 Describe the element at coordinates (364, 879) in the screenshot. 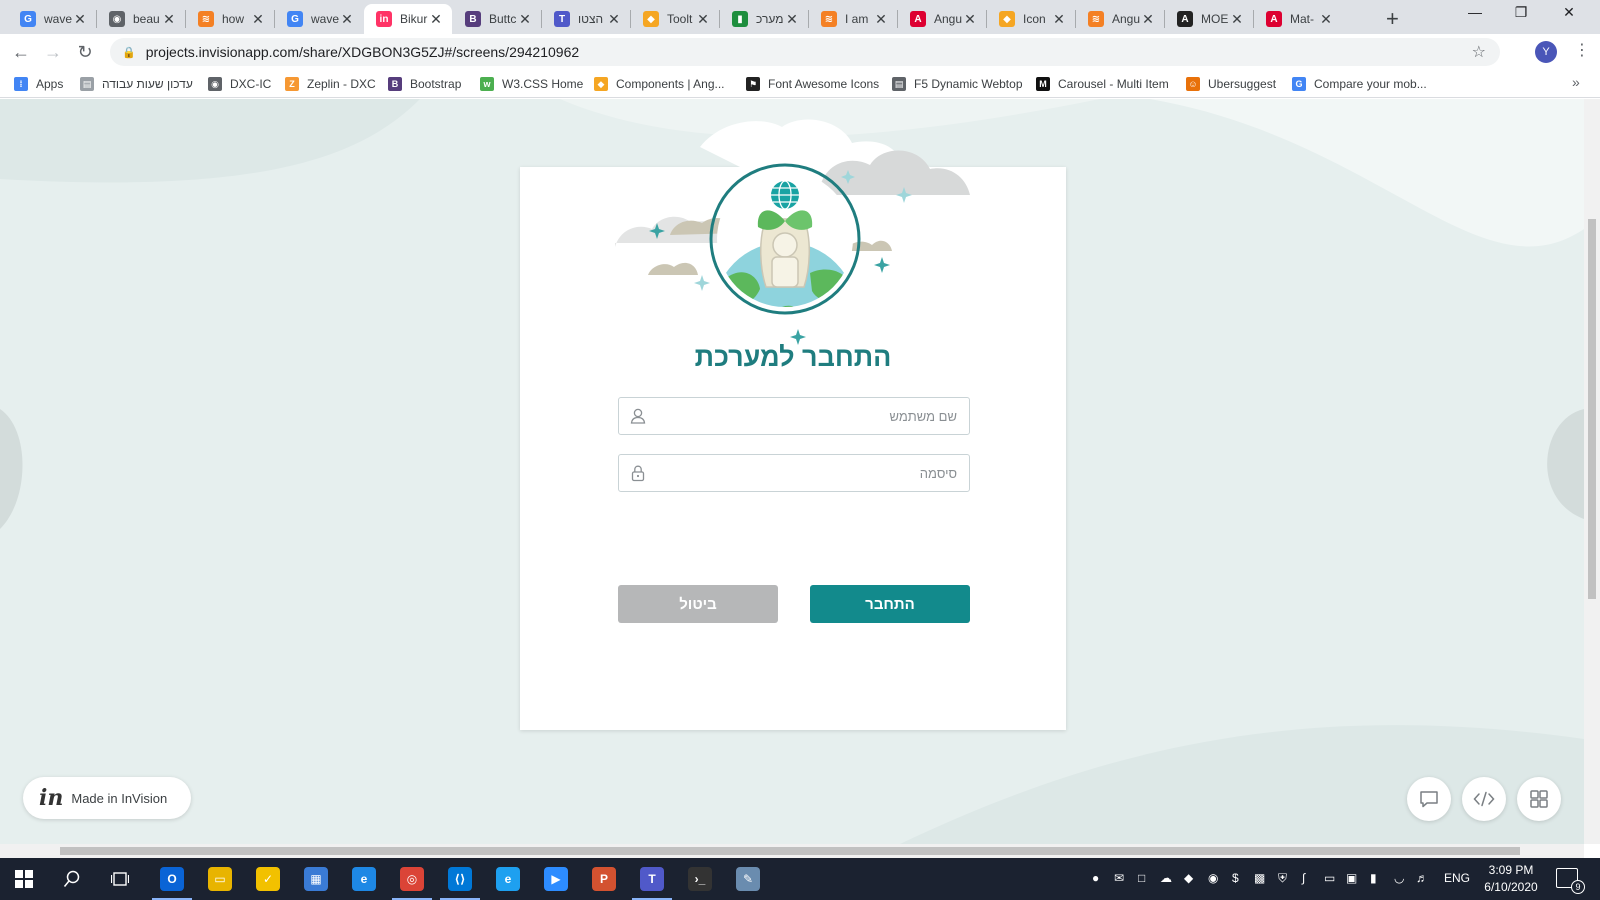

I see `edge-taskbar-button: e` at that location.